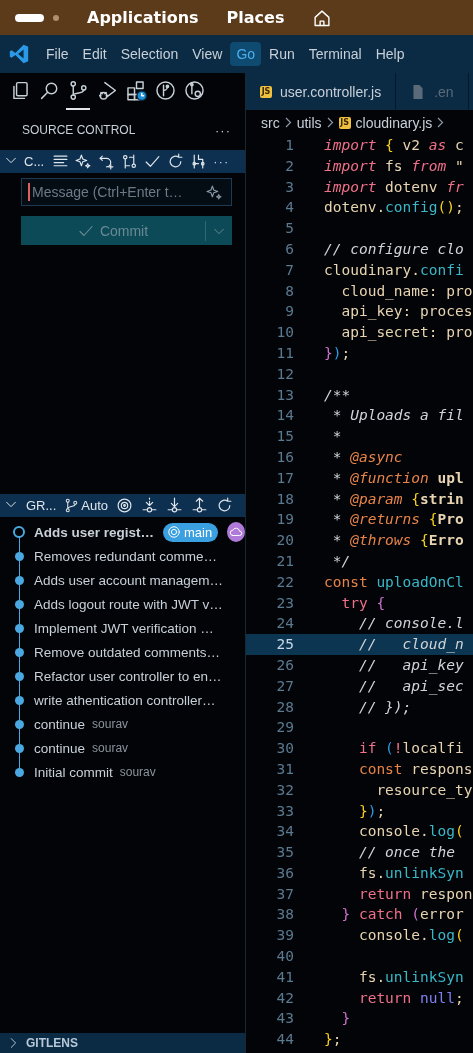  I want to click on line-number: 11, so click(285, 353).